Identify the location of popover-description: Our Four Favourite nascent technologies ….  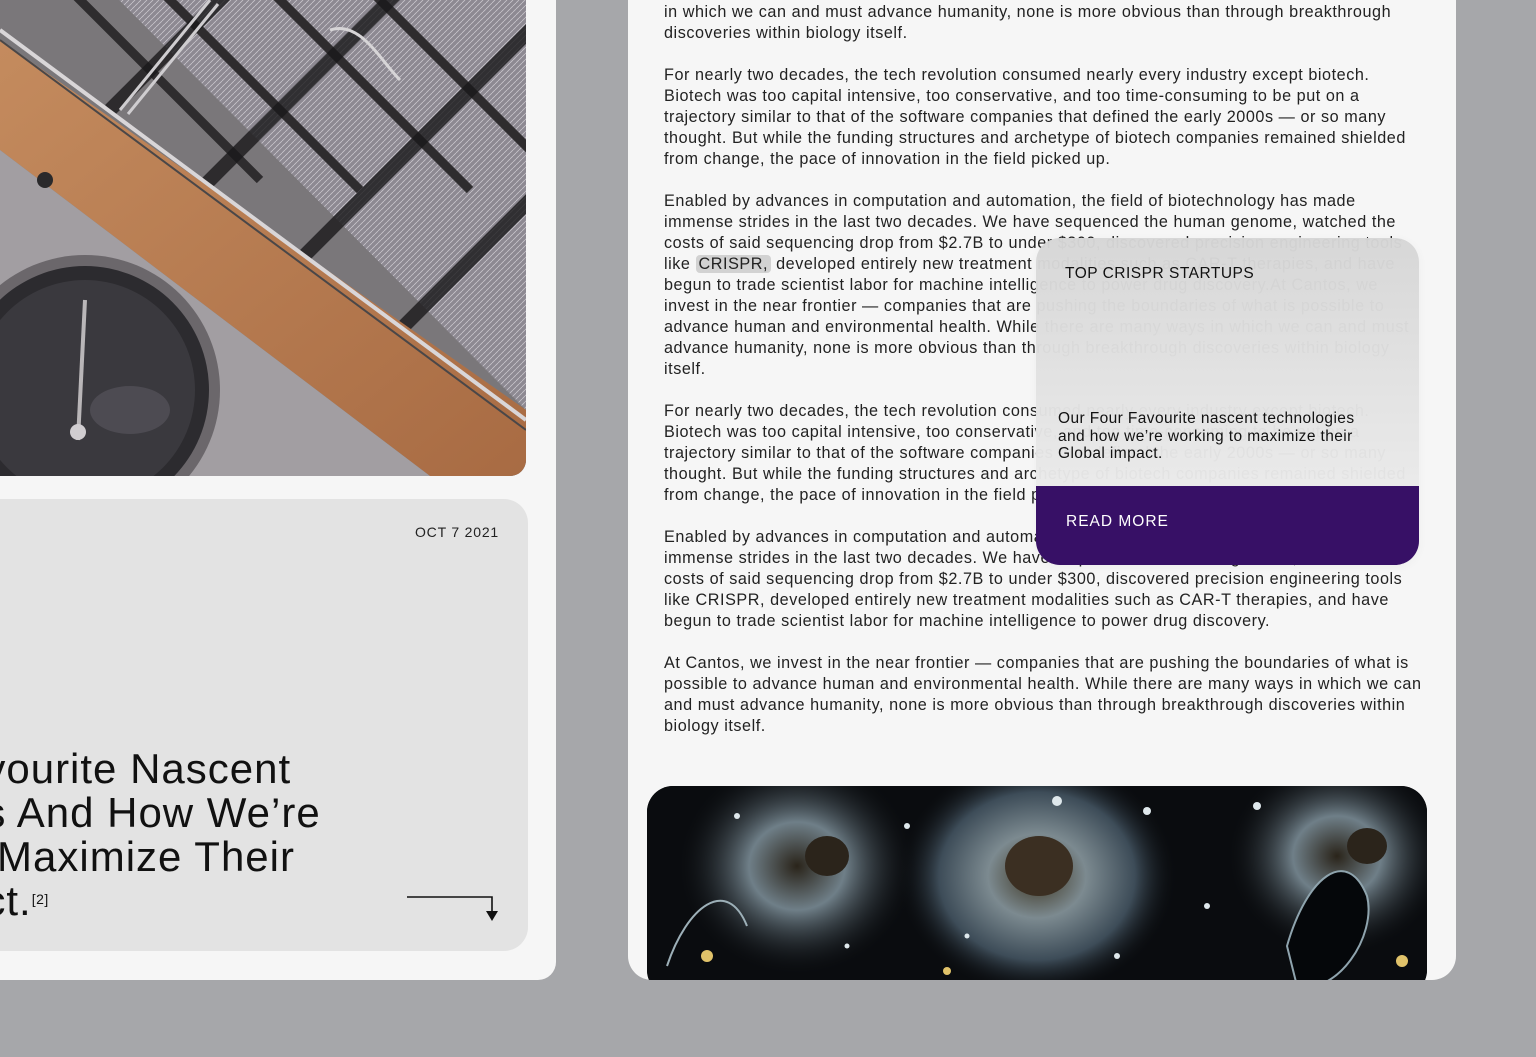
(1206, 436).